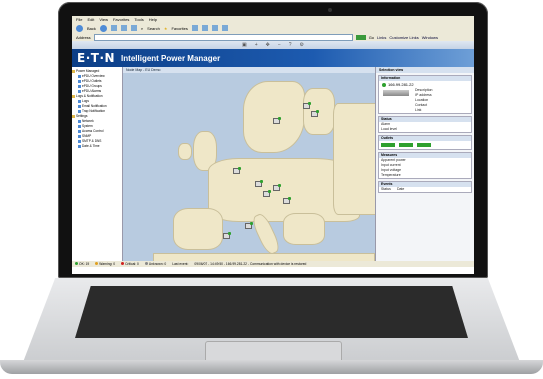 The width and height of the screenshot is (543, 379). Describe the element at coordinates (304, 229) in the screenshot. I see `land-balkans` at that location.